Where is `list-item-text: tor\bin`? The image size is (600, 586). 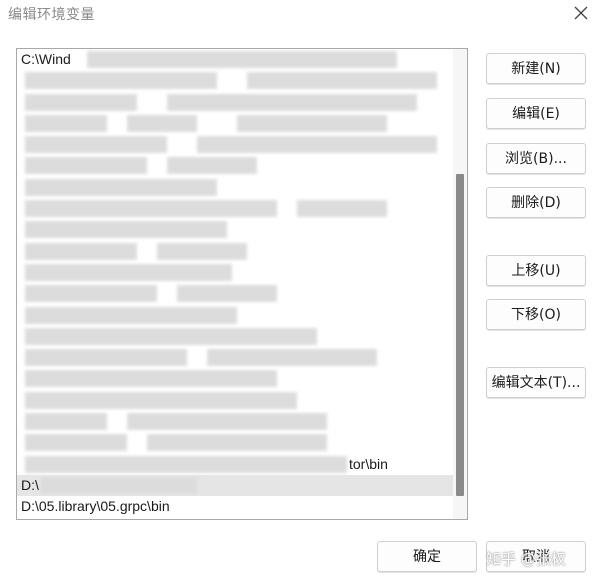 list-item-text: tor\bin is located at coordinates (368, 463).